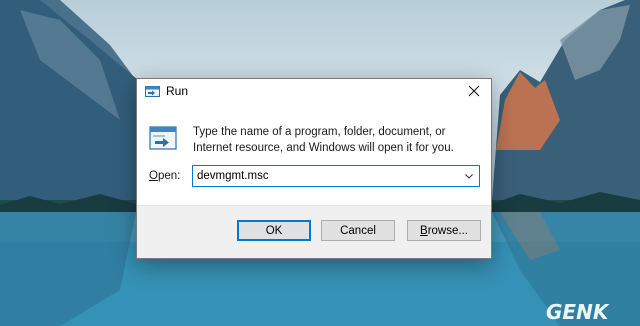 The image size is (640, 326). I want to click on open-input, so click(320, 176).